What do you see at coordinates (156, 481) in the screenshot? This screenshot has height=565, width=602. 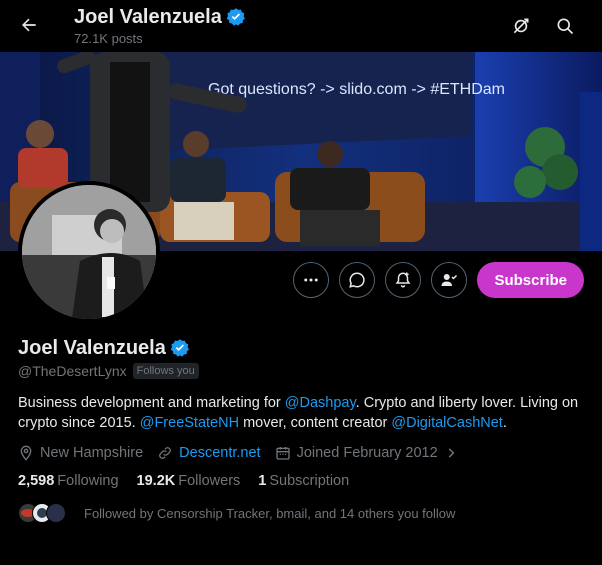 I see `followers-count: 19.2K` at bounding box center [156, 481].